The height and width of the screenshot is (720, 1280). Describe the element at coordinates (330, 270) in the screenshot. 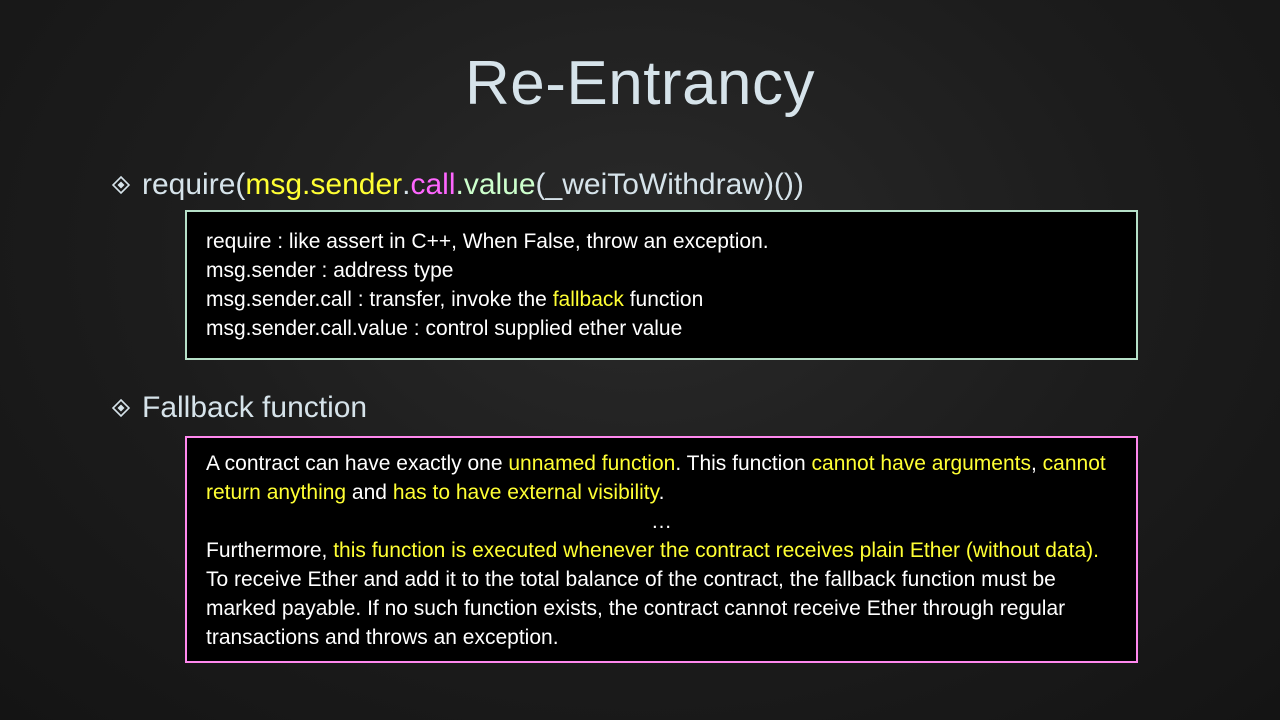

I see `explanation-line-msg-sender: msg.sender : address type` at that location.